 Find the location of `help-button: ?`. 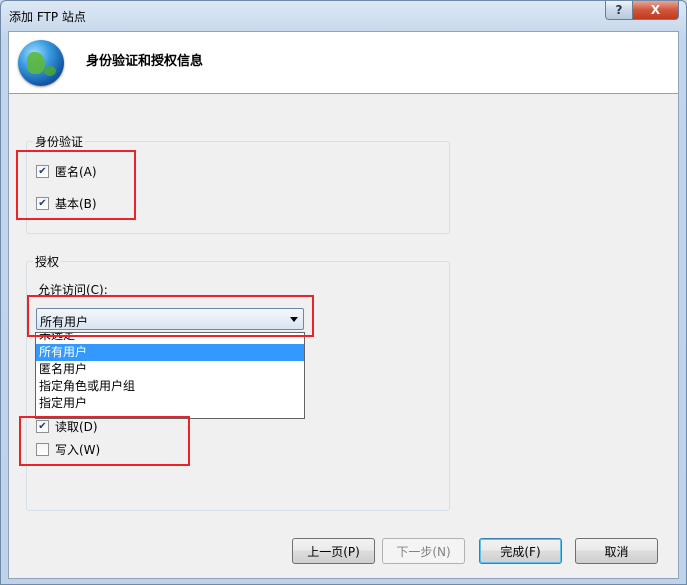

help-button: ? is located at coordinates (619, 10).